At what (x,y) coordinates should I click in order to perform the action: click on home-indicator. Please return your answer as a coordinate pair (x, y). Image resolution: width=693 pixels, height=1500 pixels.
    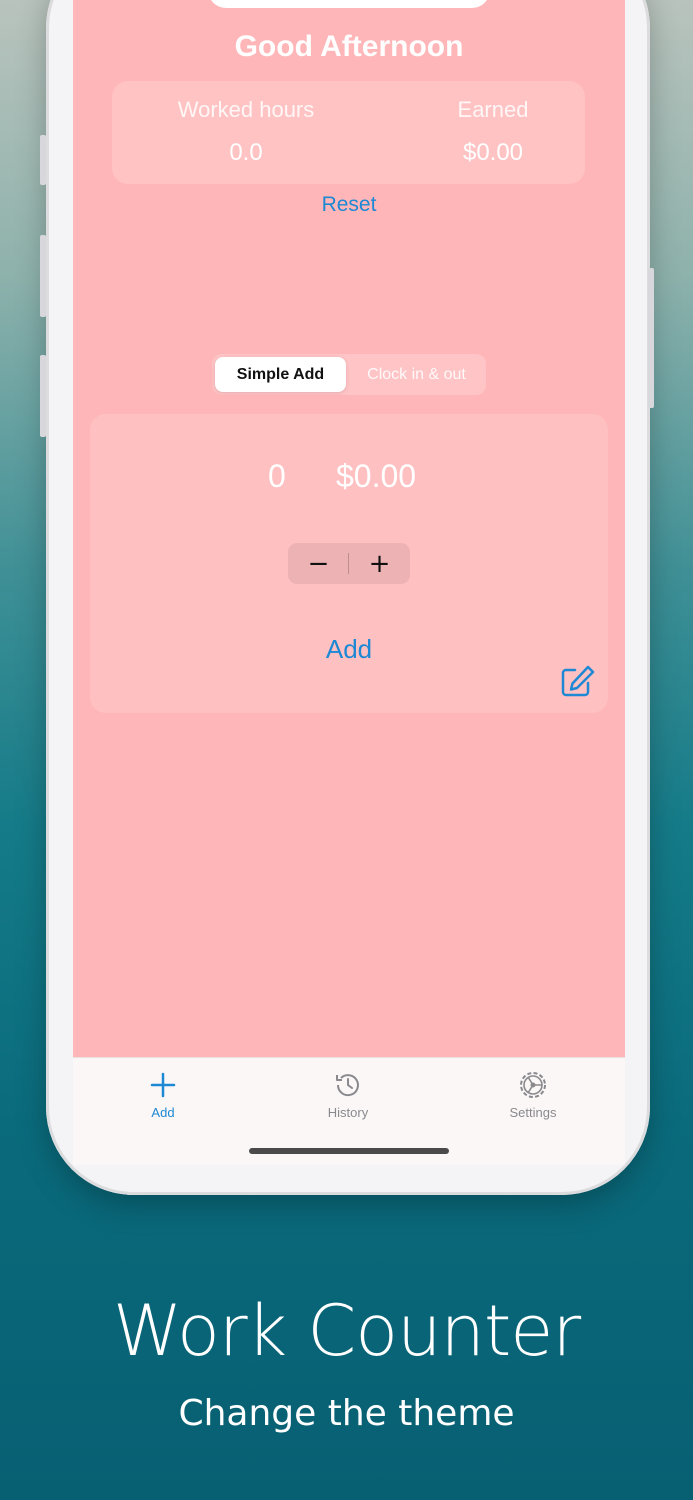
    Looking at the image, I should click on (349, 1151).